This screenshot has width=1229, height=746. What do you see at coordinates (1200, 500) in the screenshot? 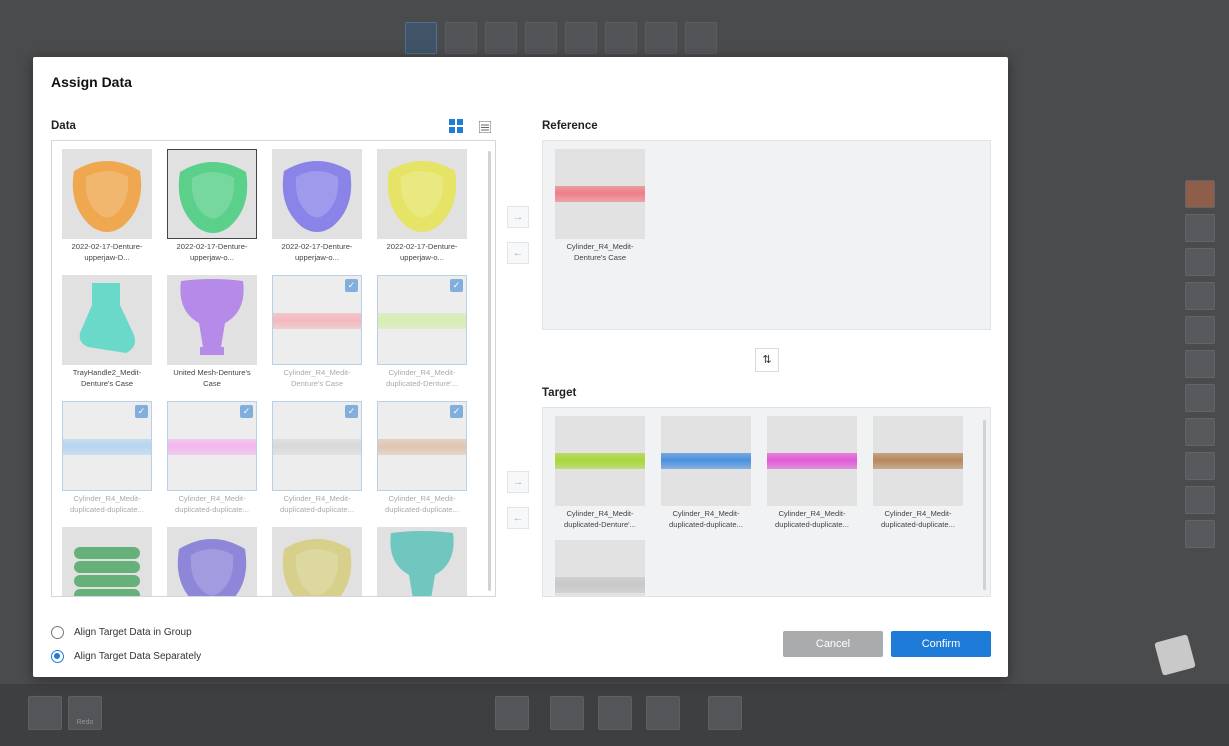
I see `reset-view-icon` at bounding box center [1200, 500].